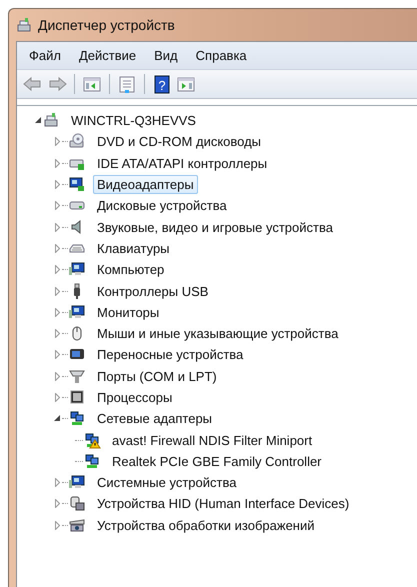 The height and width of the screenshot is (587, 417). I want to click on tree-pane-icon, so click(92, 84).